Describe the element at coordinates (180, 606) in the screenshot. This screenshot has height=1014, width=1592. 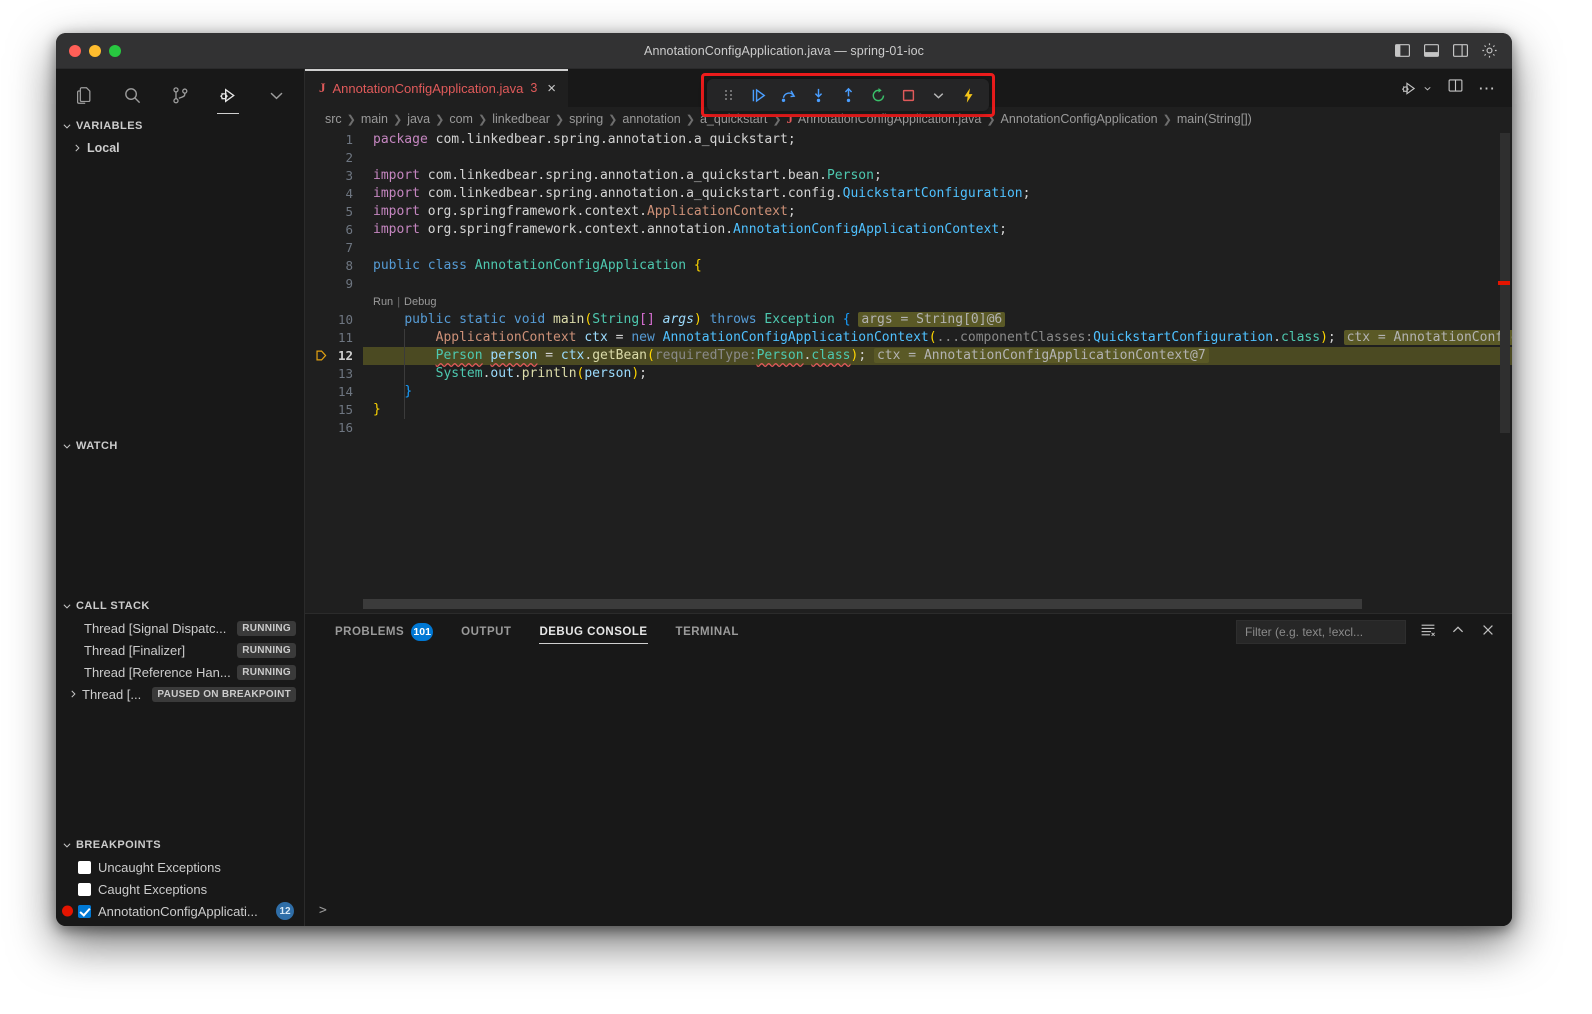
I see `call-stack-header: Call Stack` at that location.